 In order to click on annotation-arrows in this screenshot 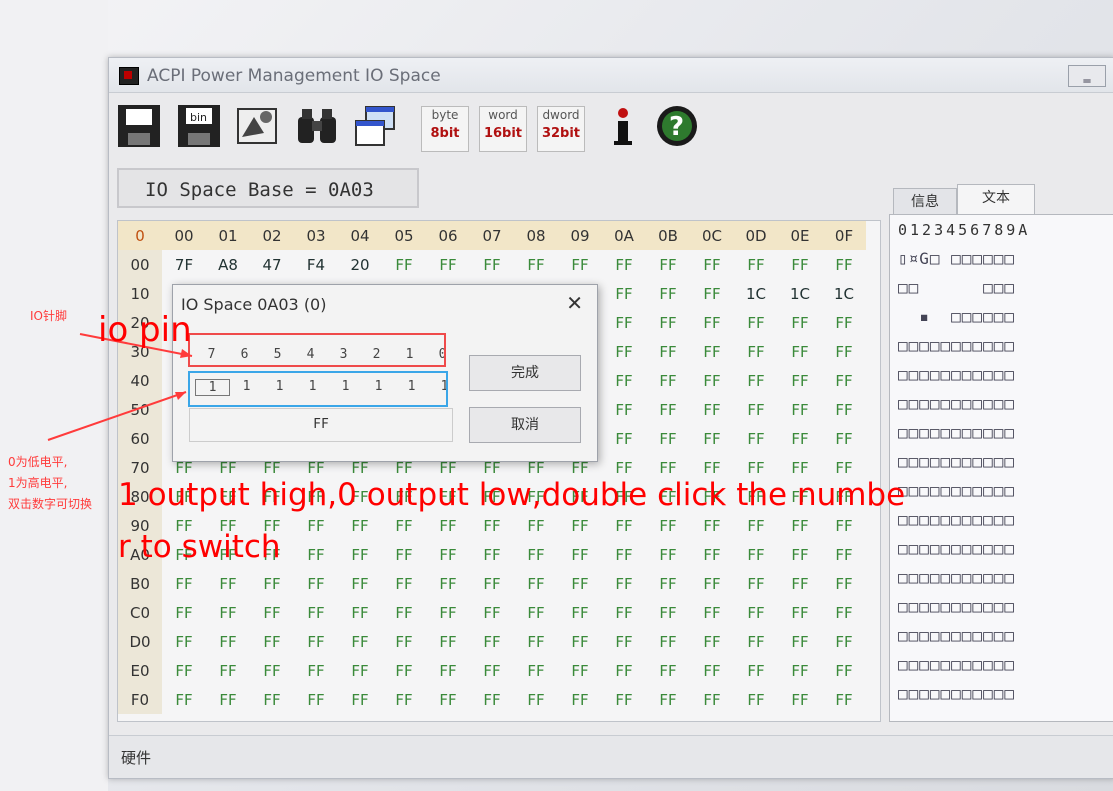, I will do `click(120, 387)`.